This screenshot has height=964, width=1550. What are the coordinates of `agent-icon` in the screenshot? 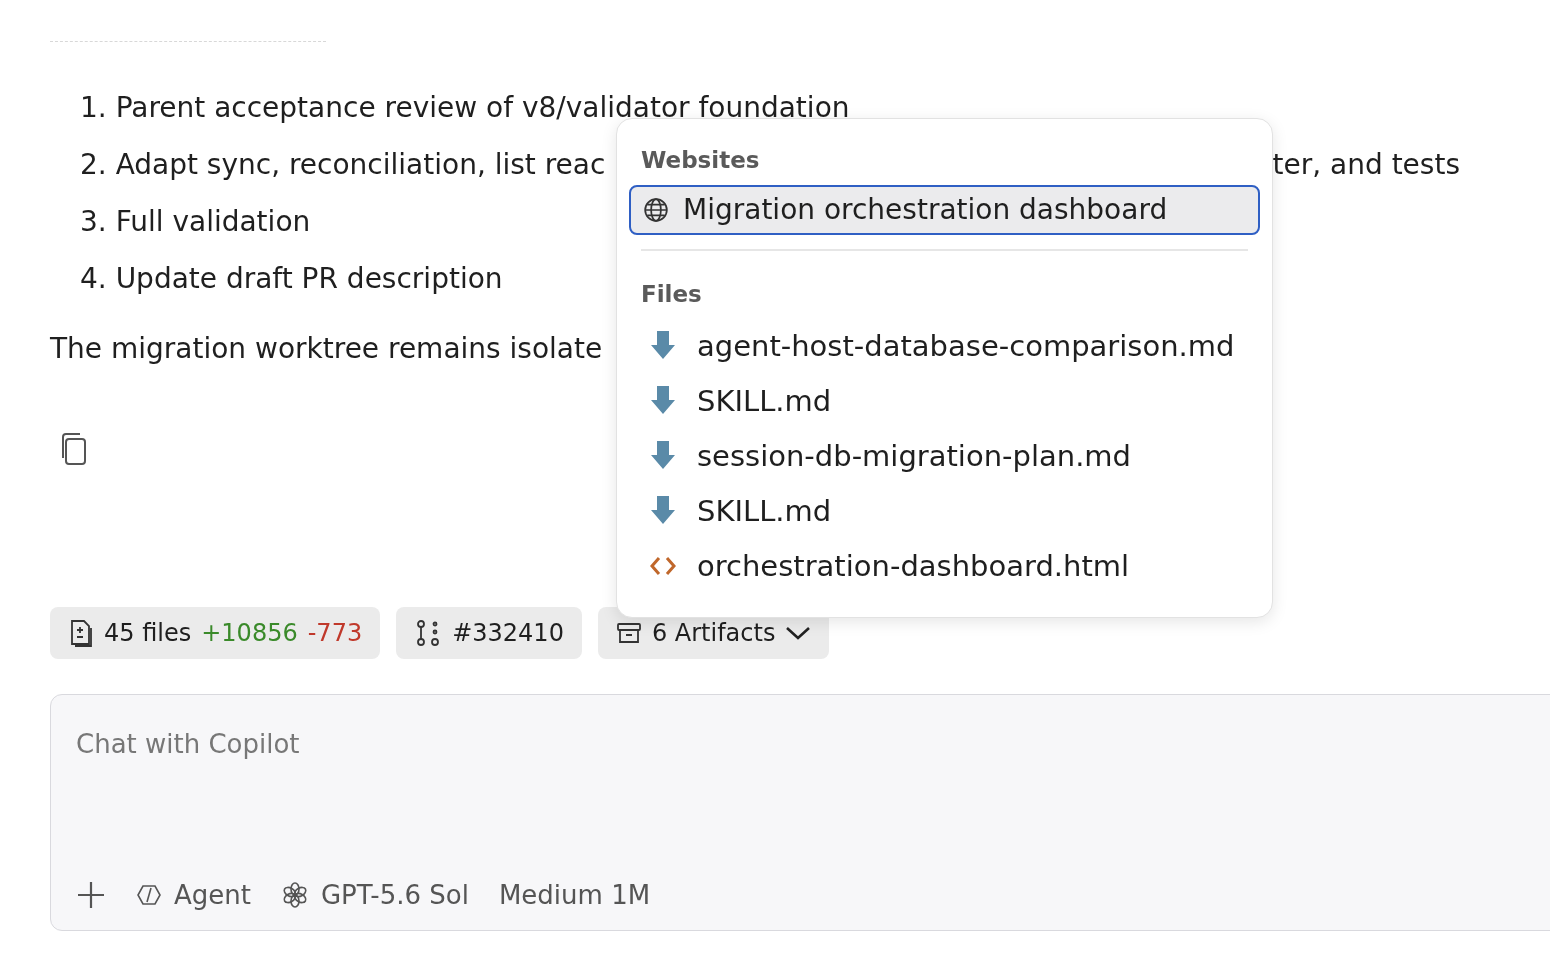 It's located at (149, 895).